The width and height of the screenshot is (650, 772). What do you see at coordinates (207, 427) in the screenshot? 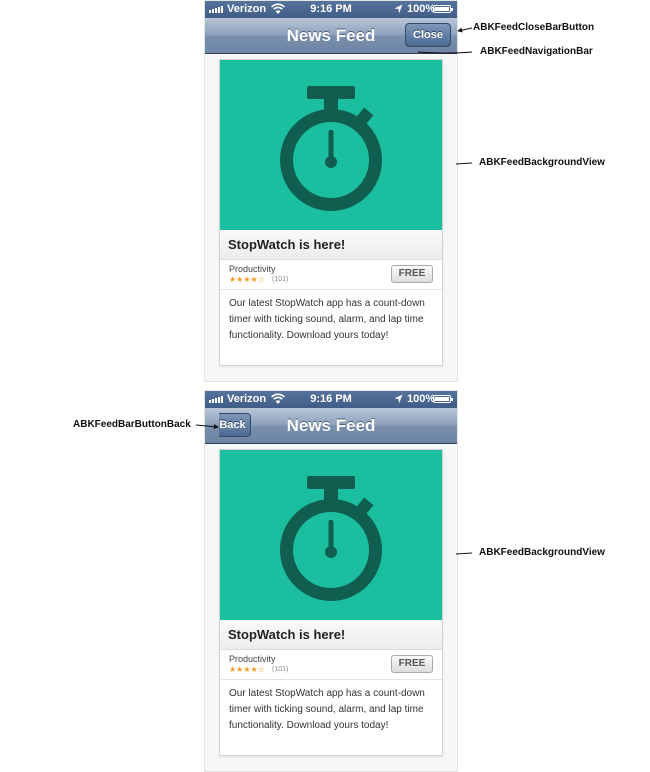
I see `back-button-pointer` at bounding box center [207, 427].